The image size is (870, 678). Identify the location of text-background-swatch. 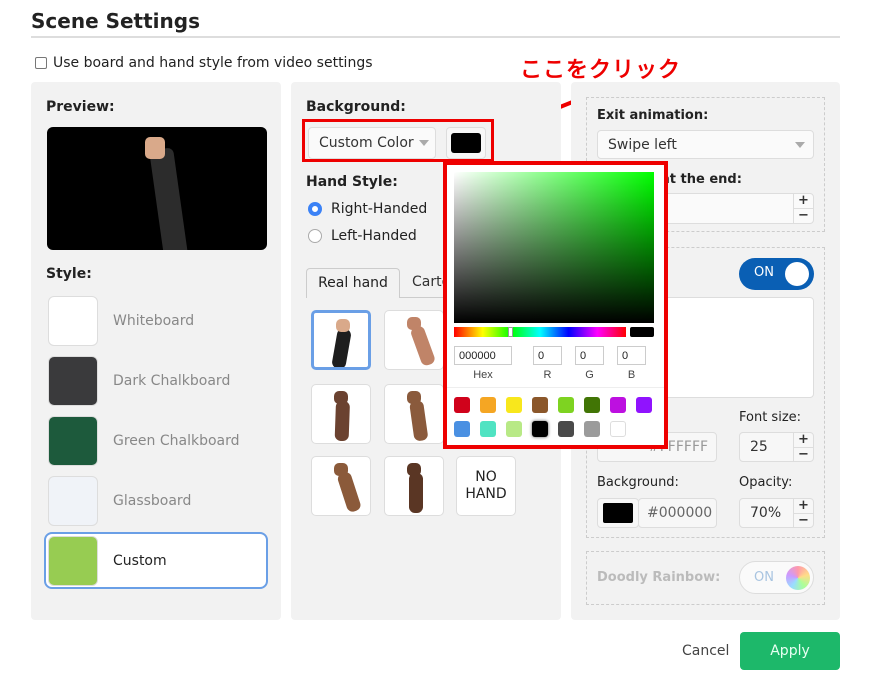
(618, 513).